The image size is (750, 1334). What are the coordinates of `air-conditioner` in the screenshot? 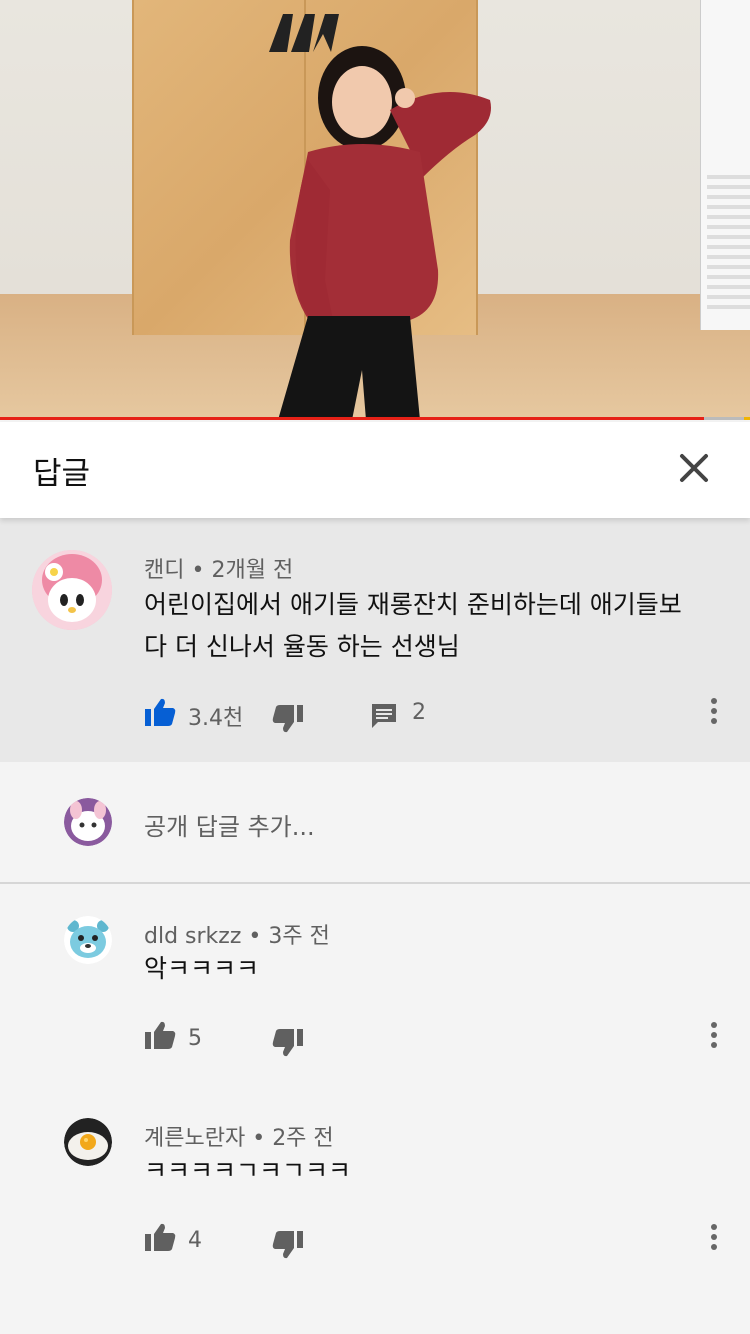 It's located at (725, 165).